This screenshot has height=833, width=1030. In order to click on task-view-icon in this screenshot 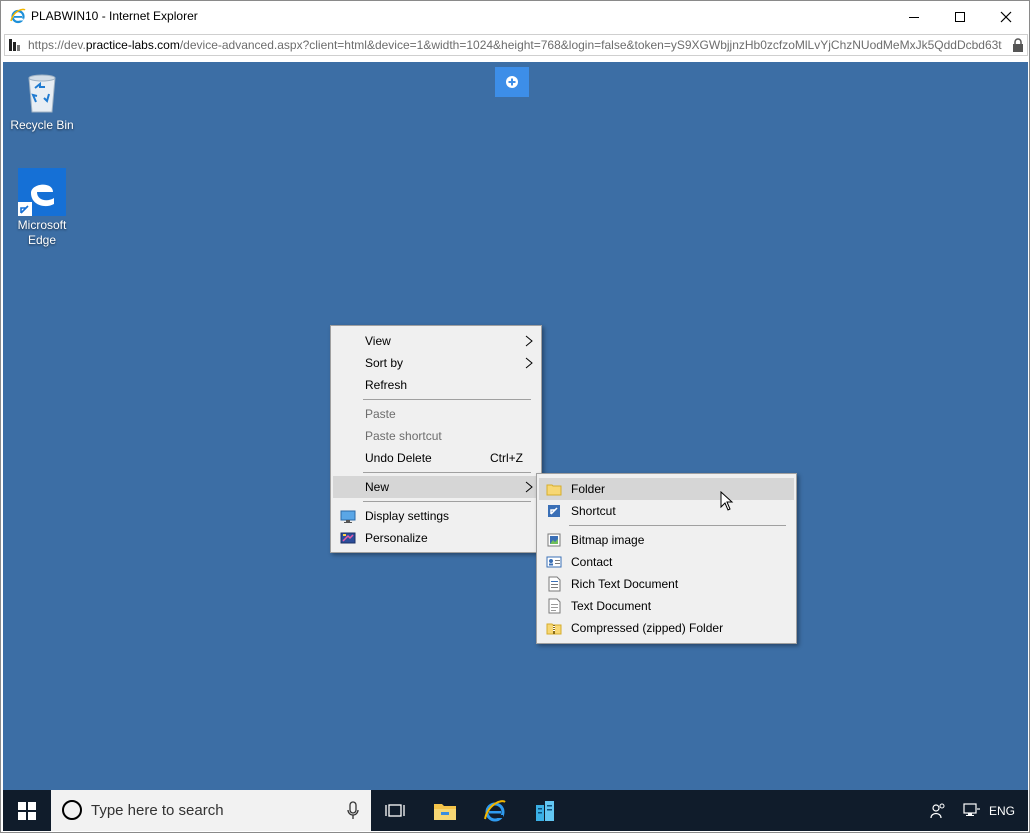, I will do `click(395, 810)`.